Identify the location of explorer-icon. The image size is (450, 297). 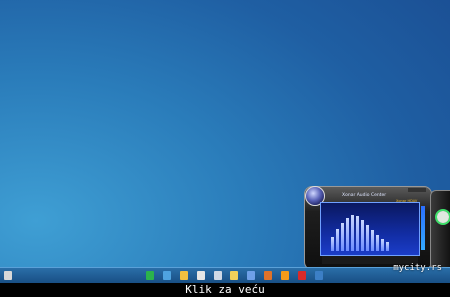
(234, 275).